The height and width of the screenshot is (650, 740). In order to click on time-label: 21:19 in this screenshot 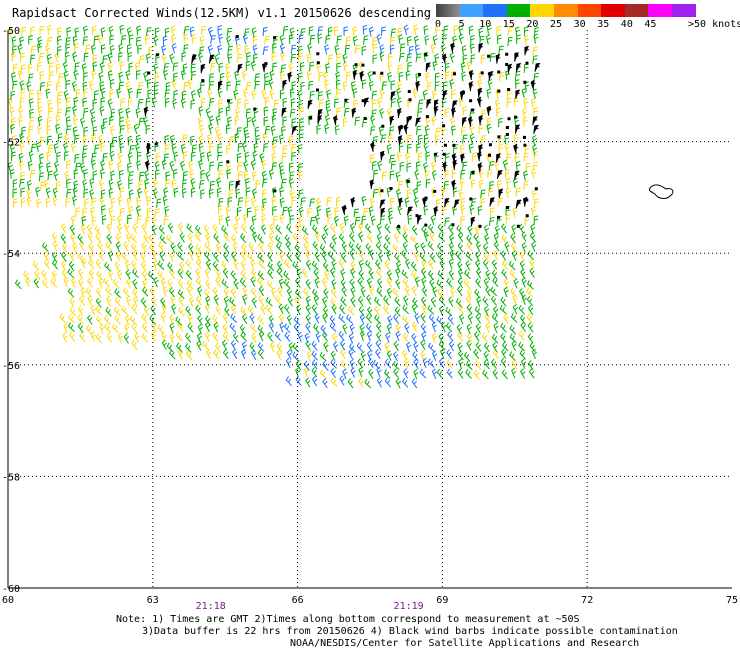, I will do `click(409, 606)`.